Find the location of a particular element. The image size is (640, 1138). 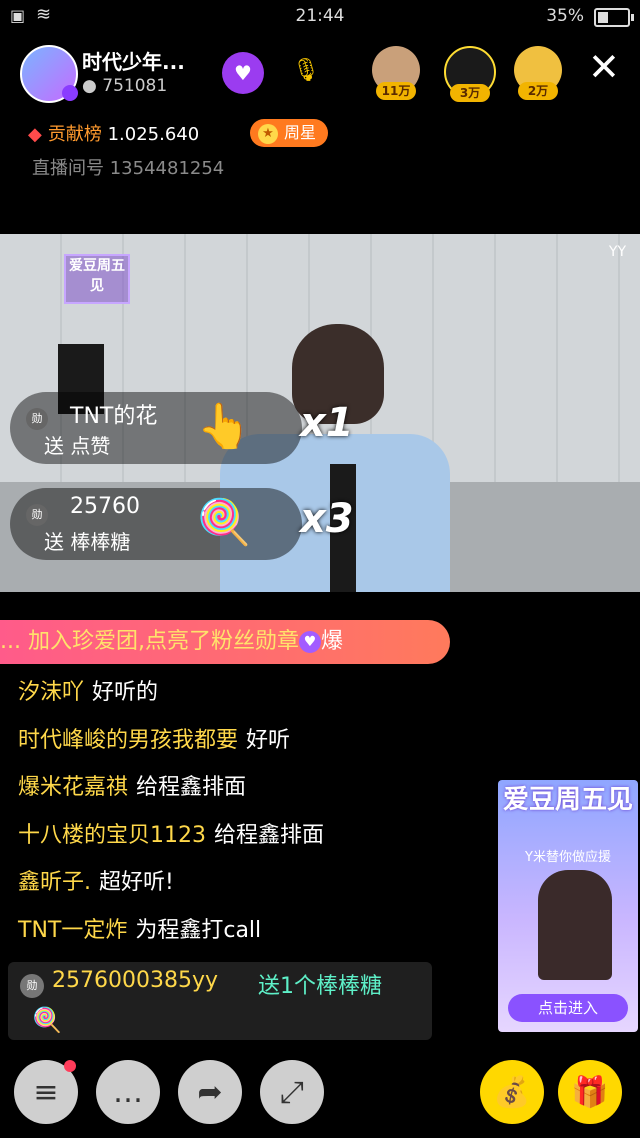

diamond-icon: ◆ is located at coordinates (35, 134).